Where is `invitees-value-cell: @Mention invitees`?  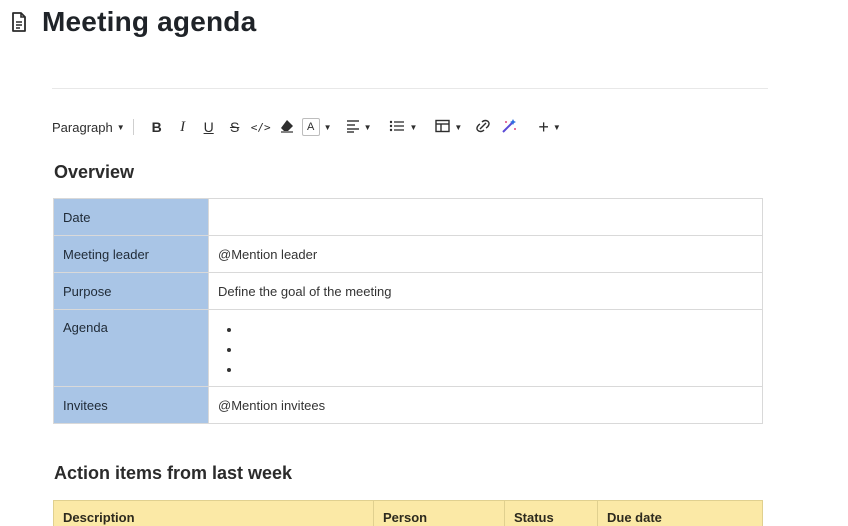
invitees-value-cell: @Mention invitees is located at coordinates (485, 405).